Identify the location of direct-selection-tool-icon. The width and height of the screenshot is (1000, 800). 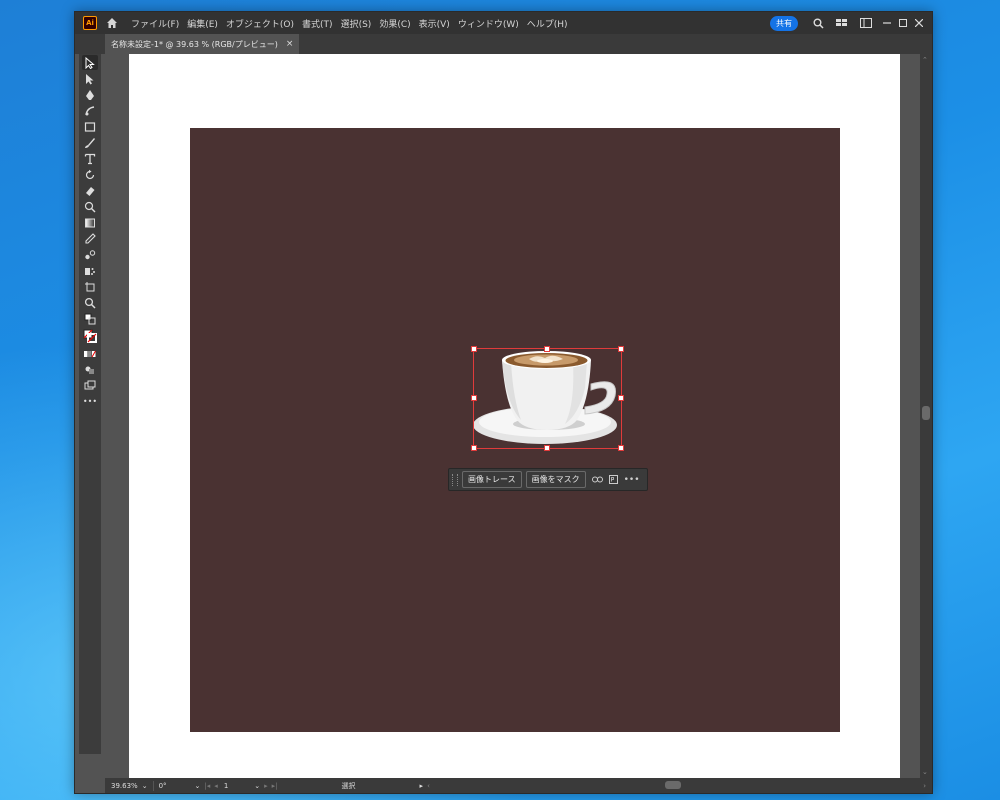
(90, 78).